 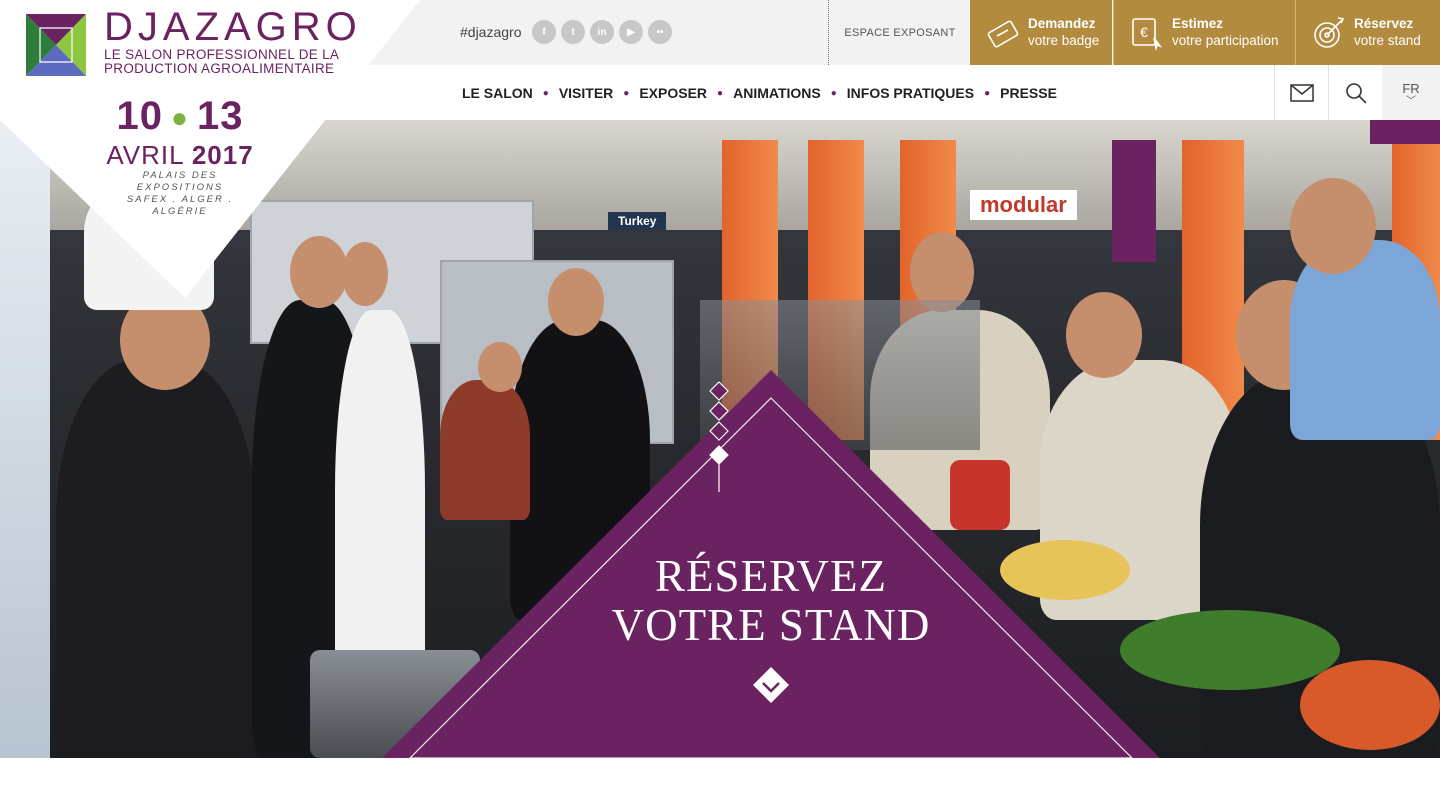 What do you see at coordinates (719, 436) in the screenshot?
I see `diamond-ornament` at bounding box center [719, 436].